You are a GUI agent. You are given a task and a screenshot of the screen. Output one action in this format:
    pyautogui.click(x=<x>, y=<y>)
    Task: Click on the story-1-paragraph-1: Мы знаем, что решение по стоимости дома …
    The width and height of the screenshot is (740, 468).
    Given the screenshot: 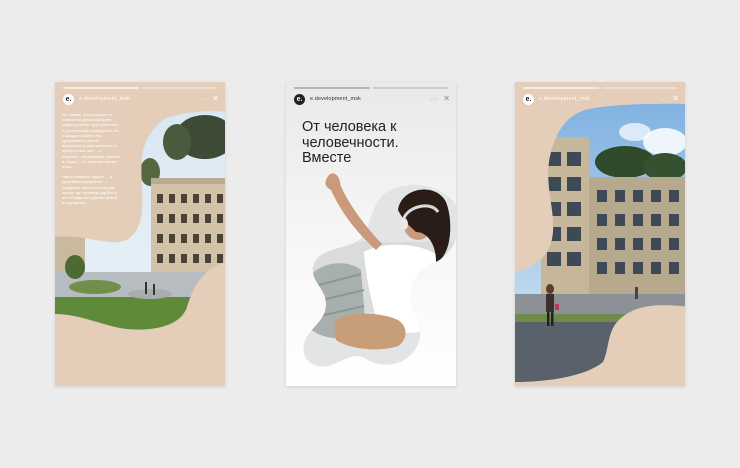 What is the action you would take?
    pyautogui.click(x=91, y=141)
    